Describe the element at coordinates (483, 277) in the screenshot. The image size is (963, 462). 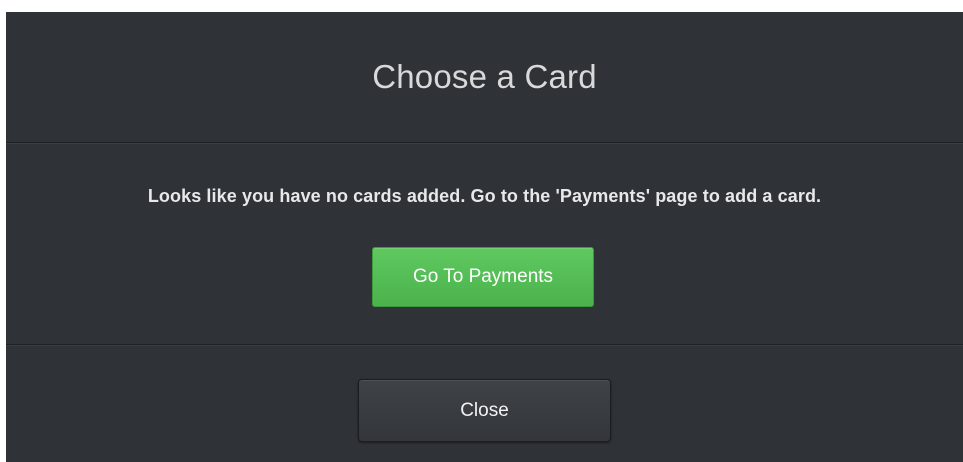
I see `go-to-payments-button: Go To Payments` at that location.